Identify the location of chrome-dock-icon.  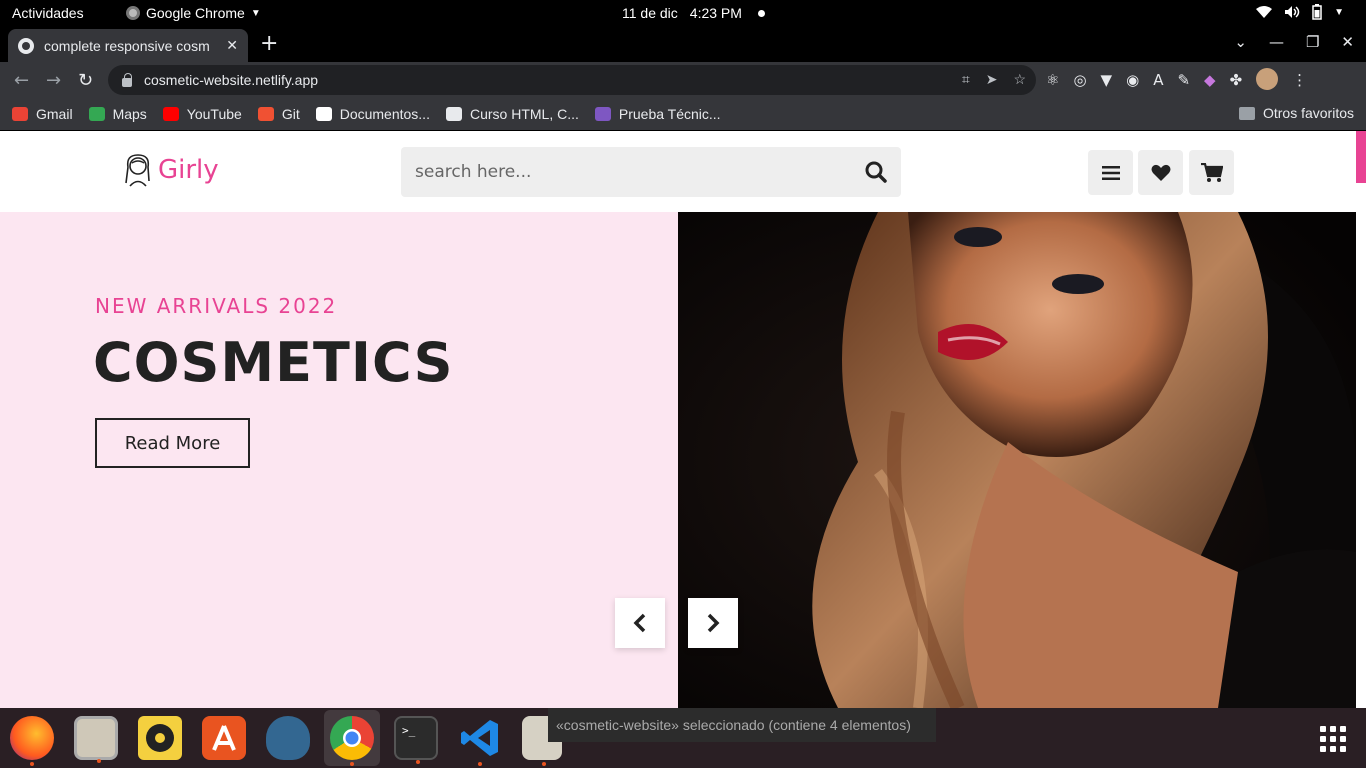
(352, 741).